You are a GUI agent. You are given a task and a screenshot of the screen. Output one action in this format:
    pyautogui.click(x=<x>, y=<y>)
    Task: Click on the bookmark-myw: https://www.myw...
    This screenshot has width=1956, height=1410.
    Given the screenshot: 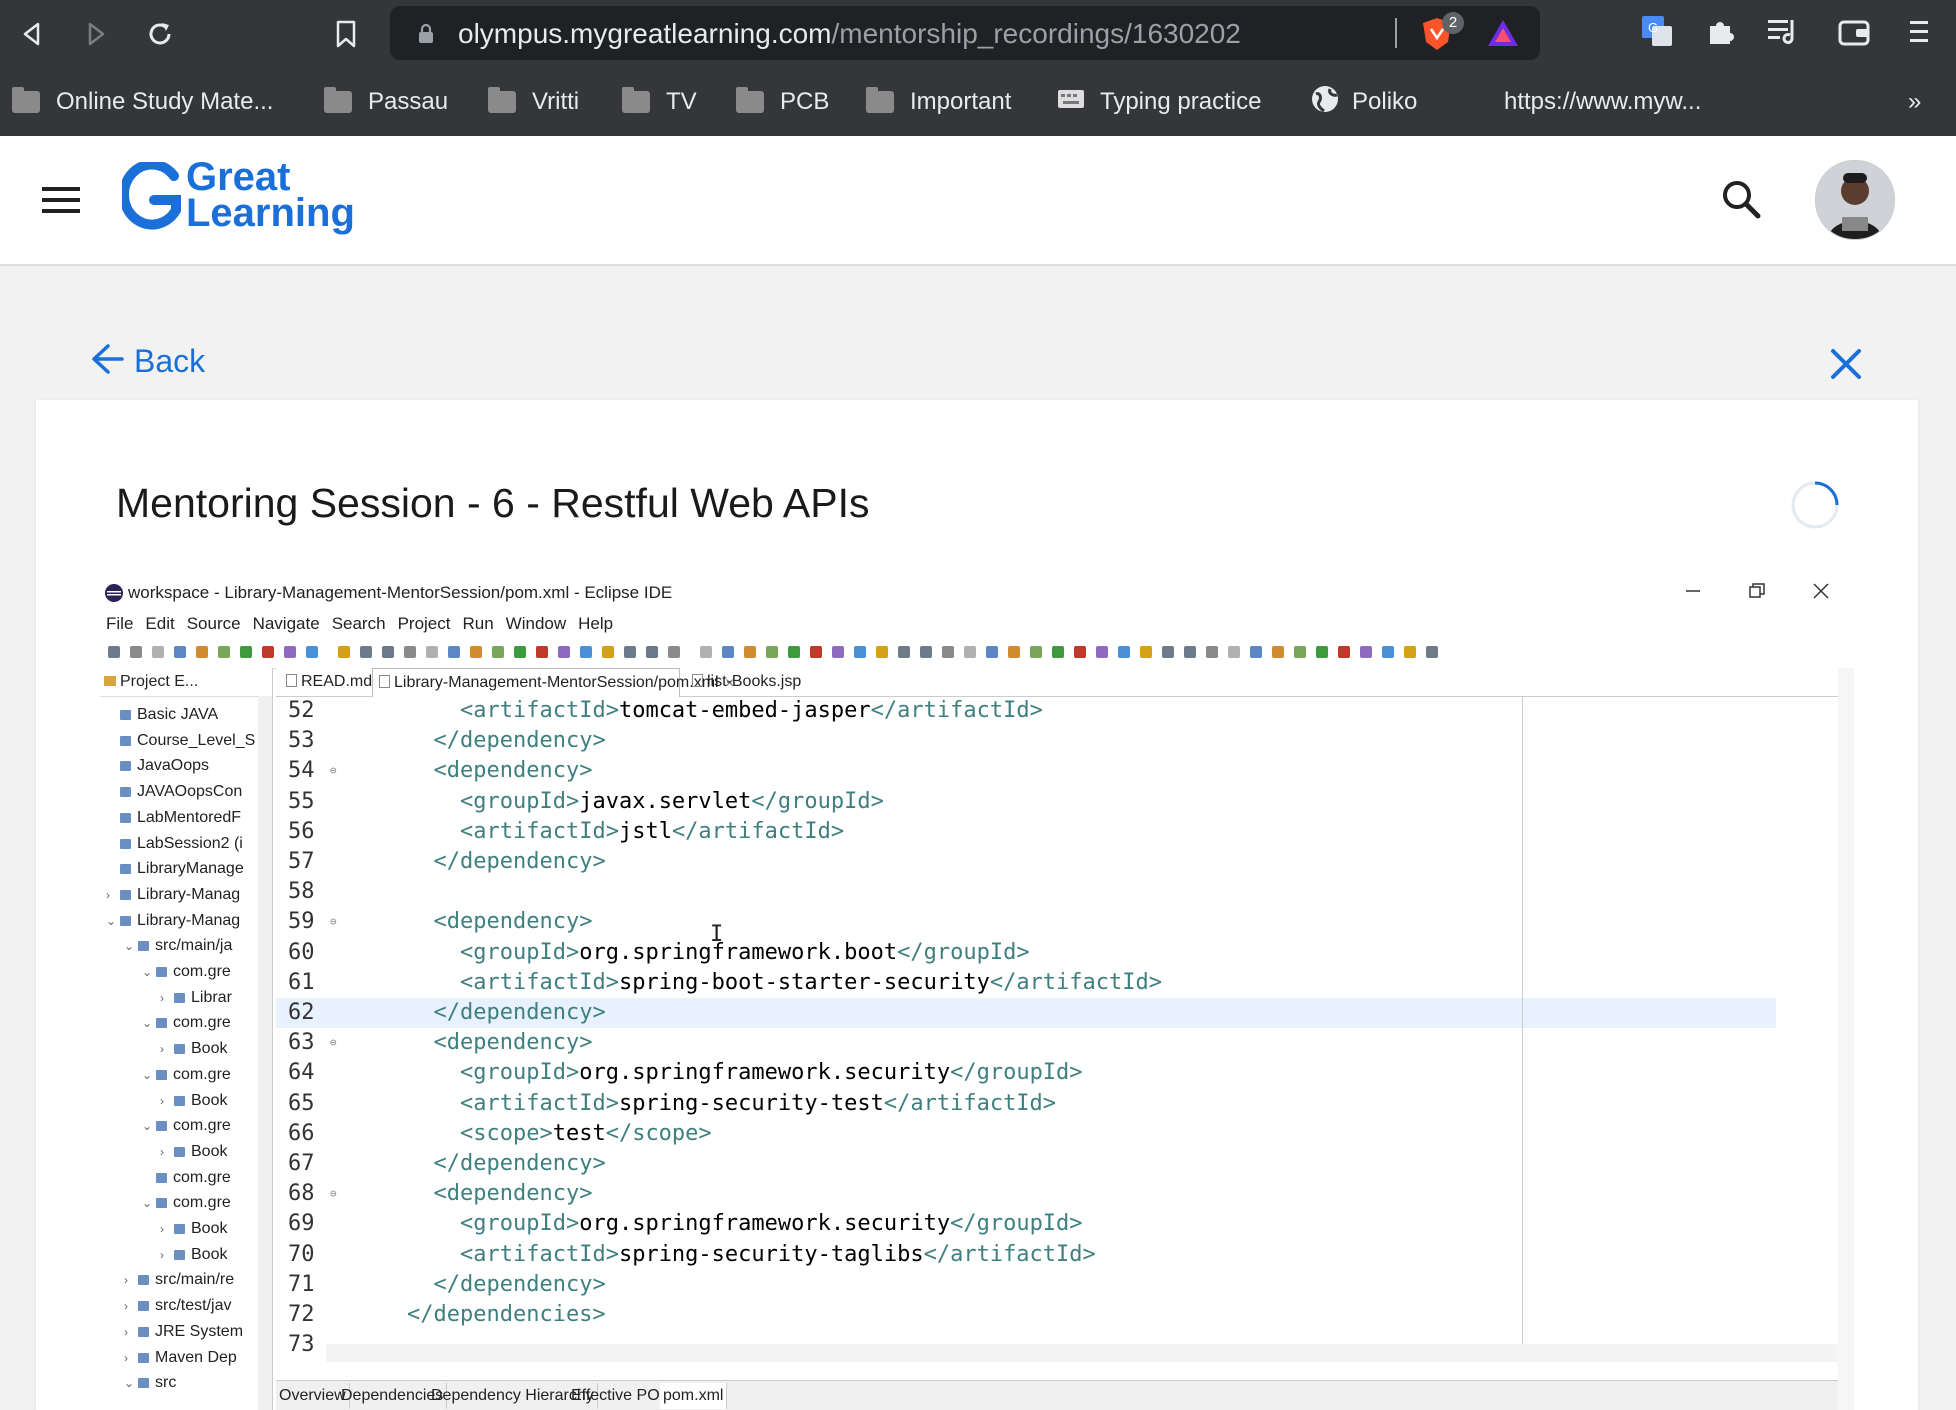 What is the action you would take?
    pyautogui.click(x=1602, y=102)
    